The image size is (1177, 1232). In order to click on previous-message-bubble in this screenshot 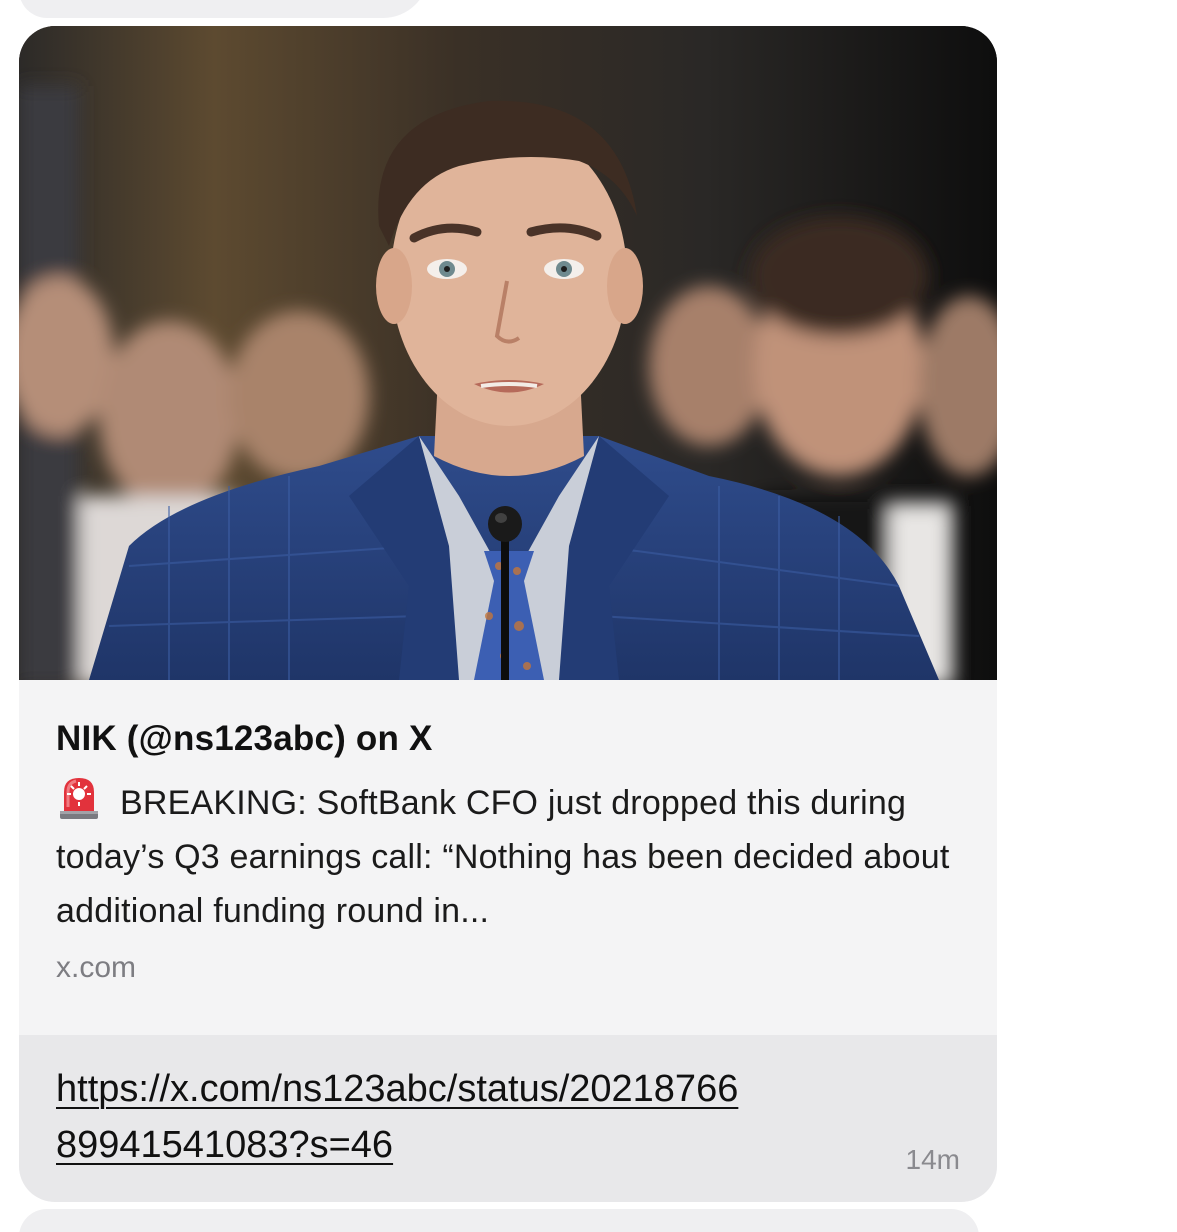, I will do `click(224, 9)`.